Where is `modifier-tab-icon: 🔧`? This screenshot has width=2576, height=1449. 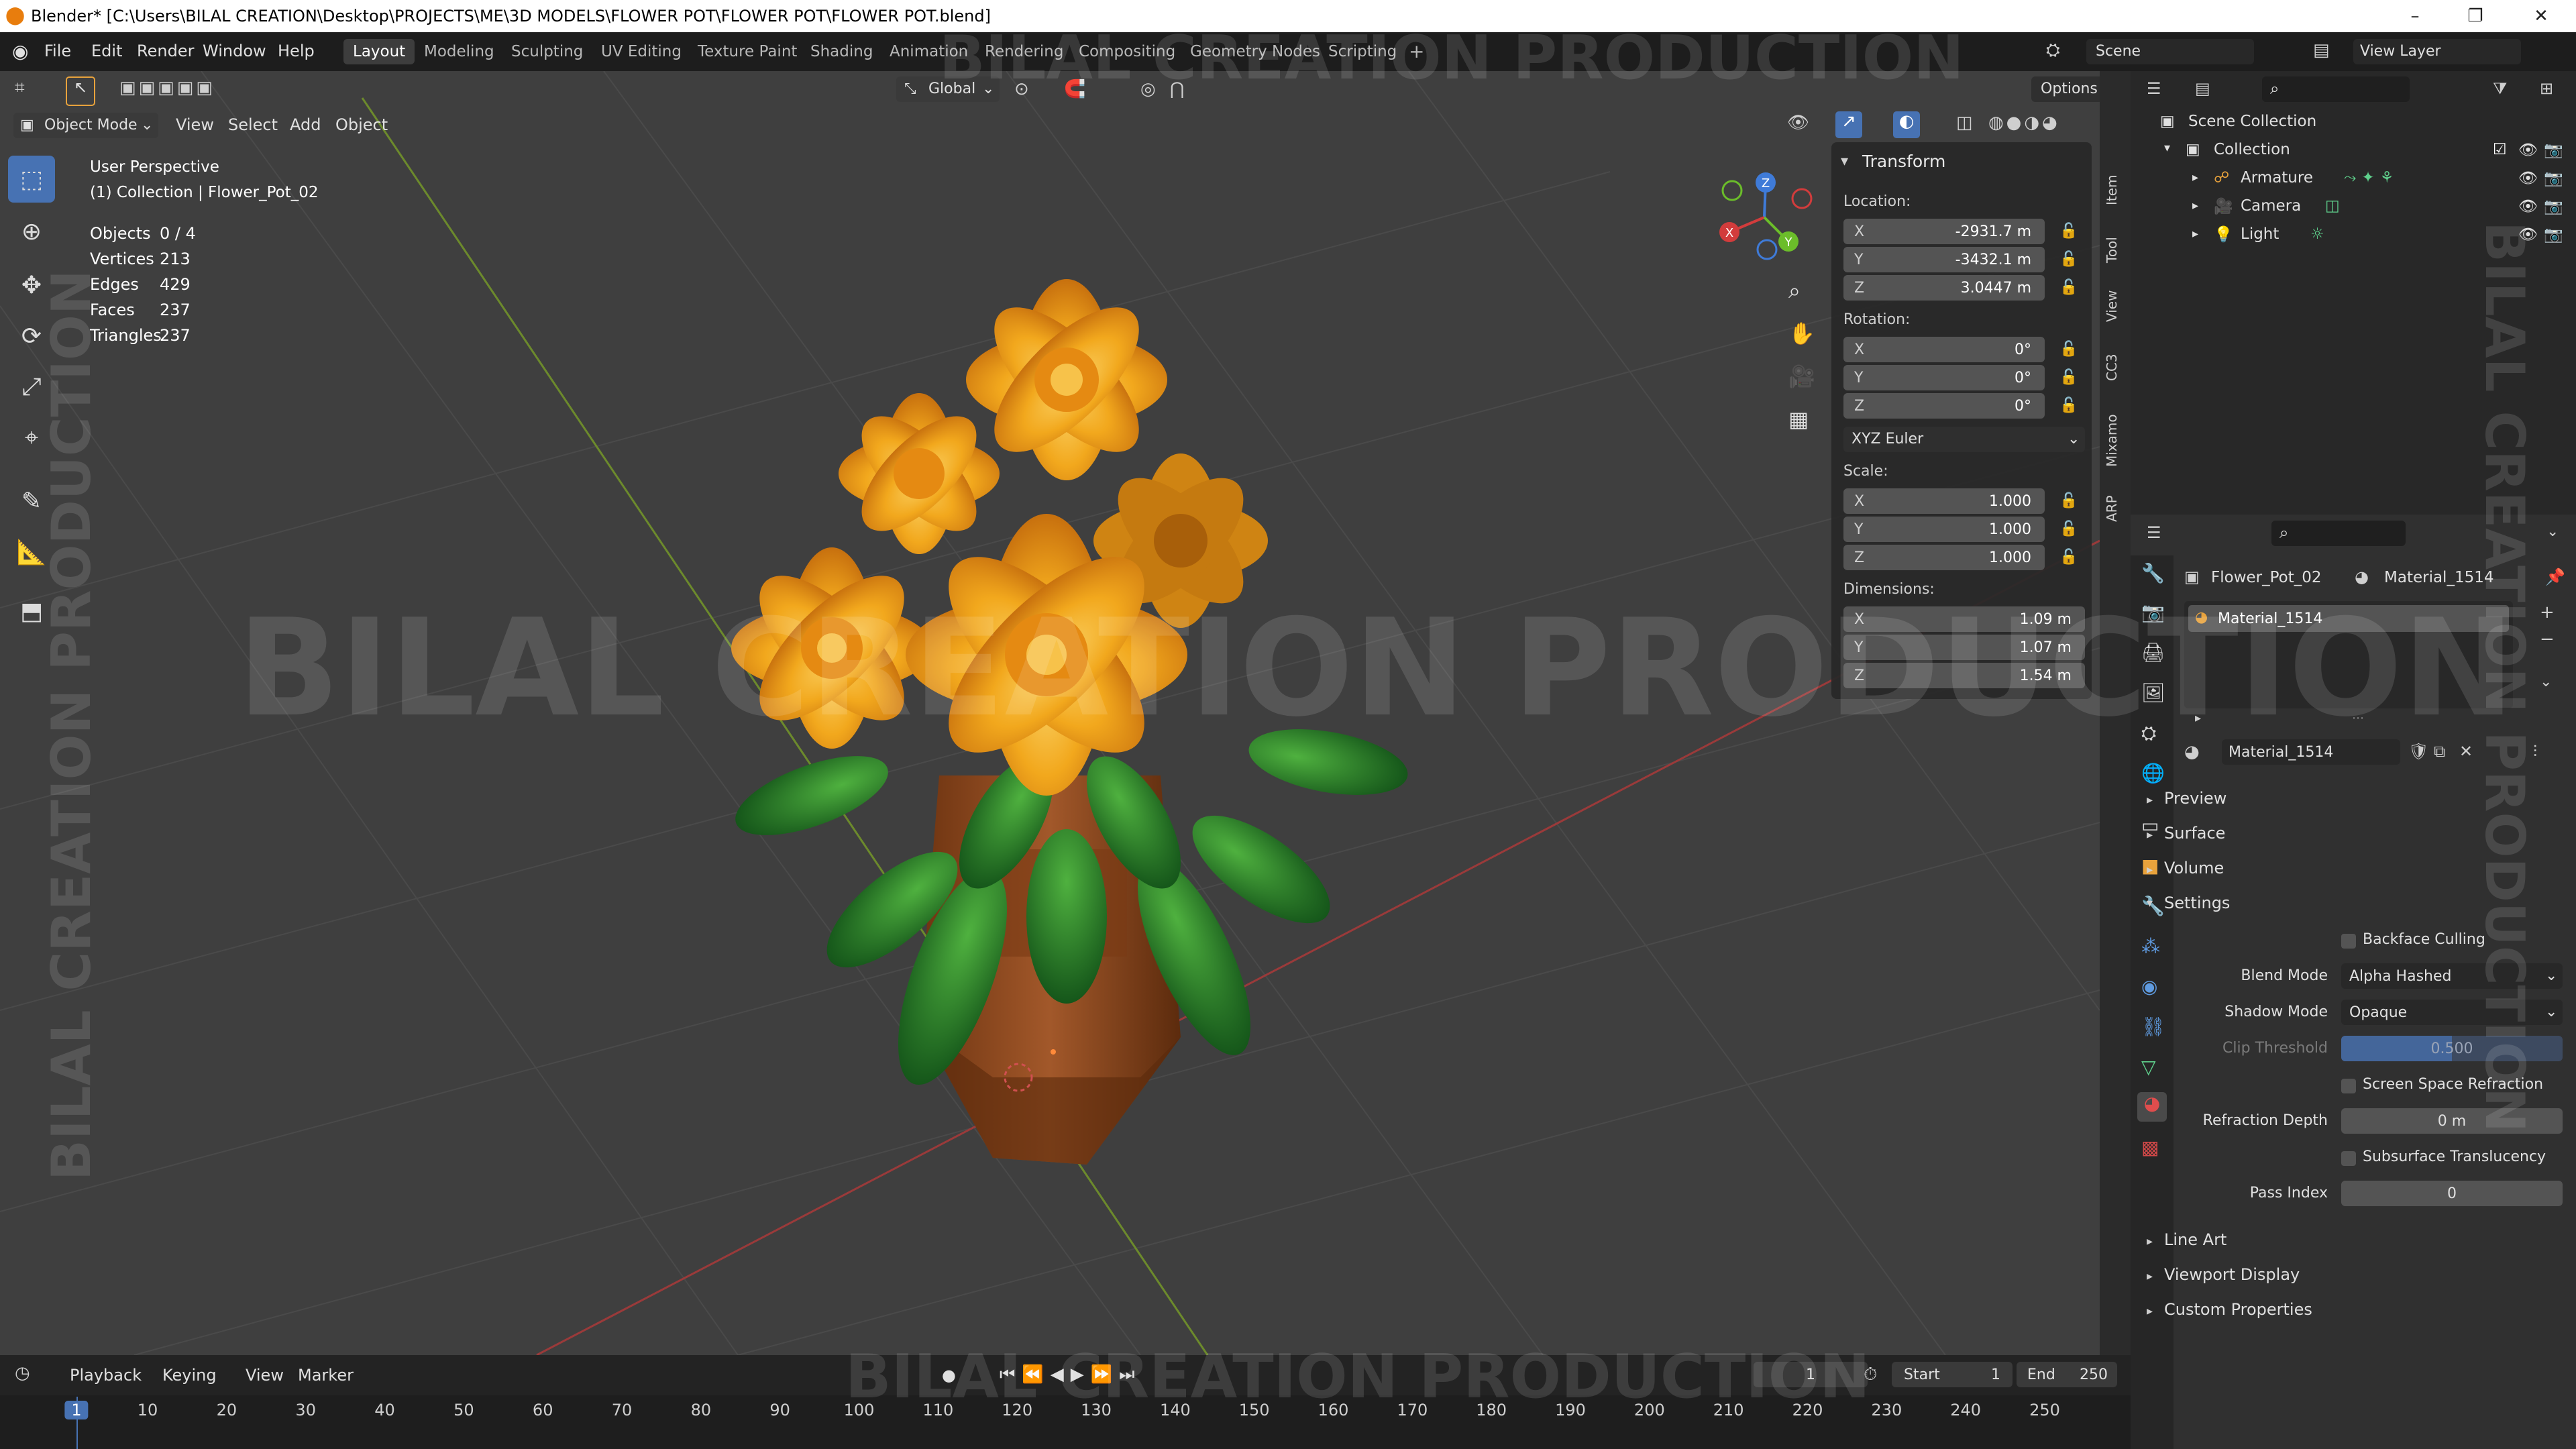
modifier-tab-icon: 🔧 is located at coordinates (2153, 906).